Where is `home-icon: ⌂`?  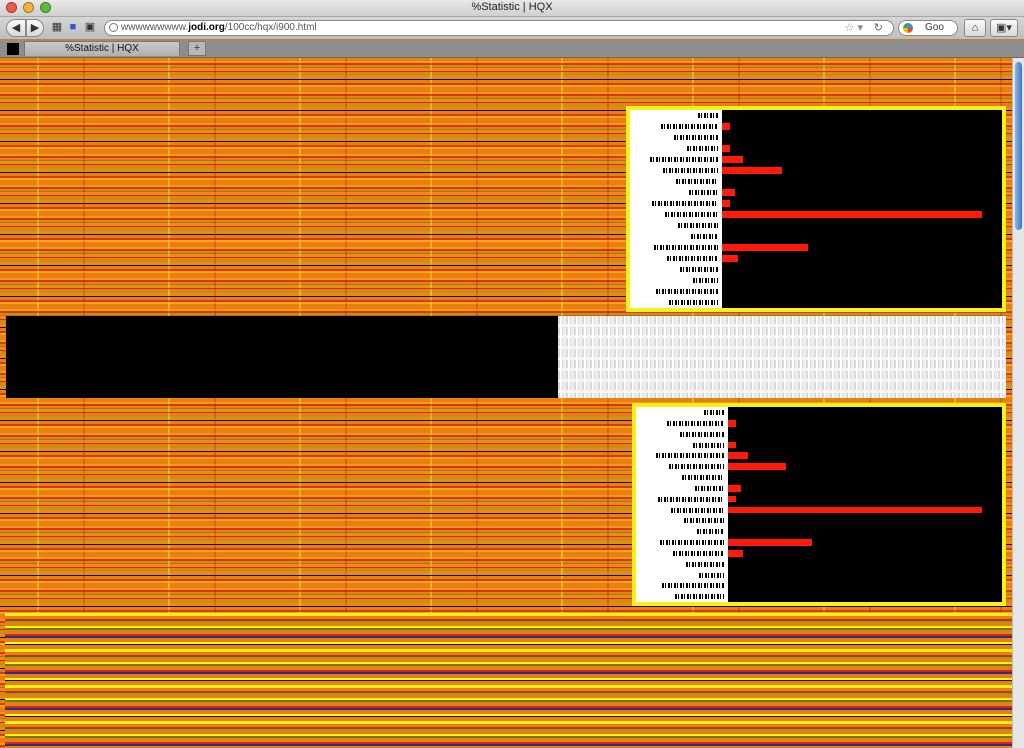
home-icon: ⌂ is located at coordinates (975, 28).